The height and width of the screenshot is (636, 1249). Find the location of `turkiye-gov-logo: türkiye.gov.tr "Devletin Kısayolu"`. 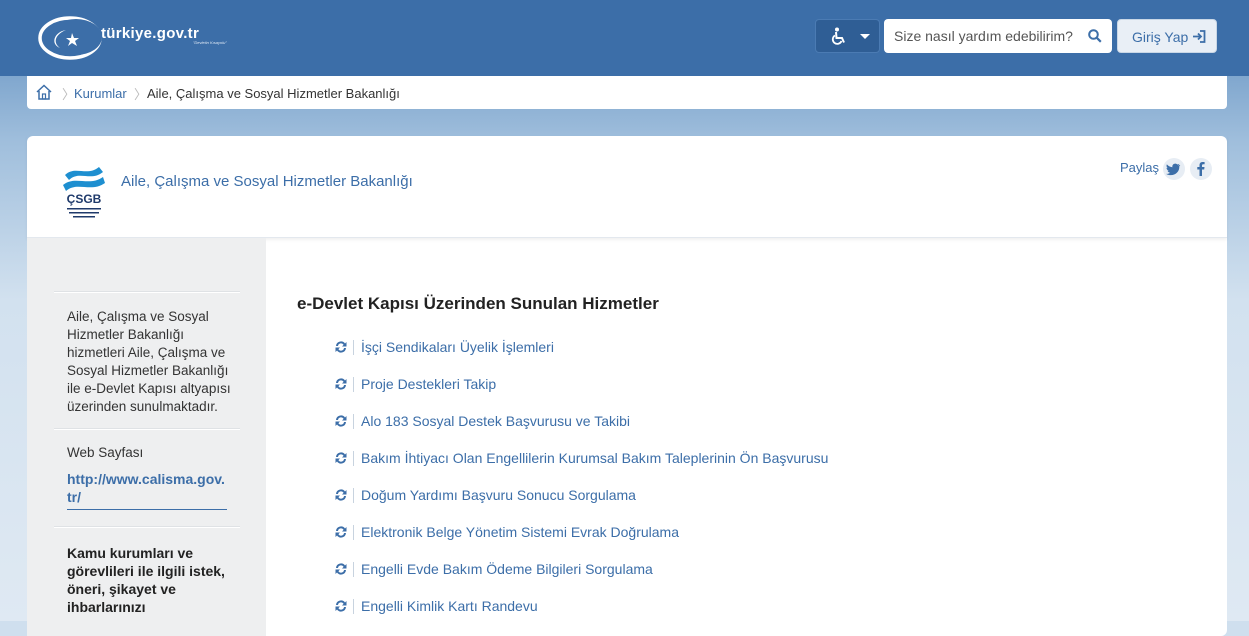

turkiye-gov-logo: türkiye.gov.tr "Devletin Kısayolu" is located at coordinates (143, 37).